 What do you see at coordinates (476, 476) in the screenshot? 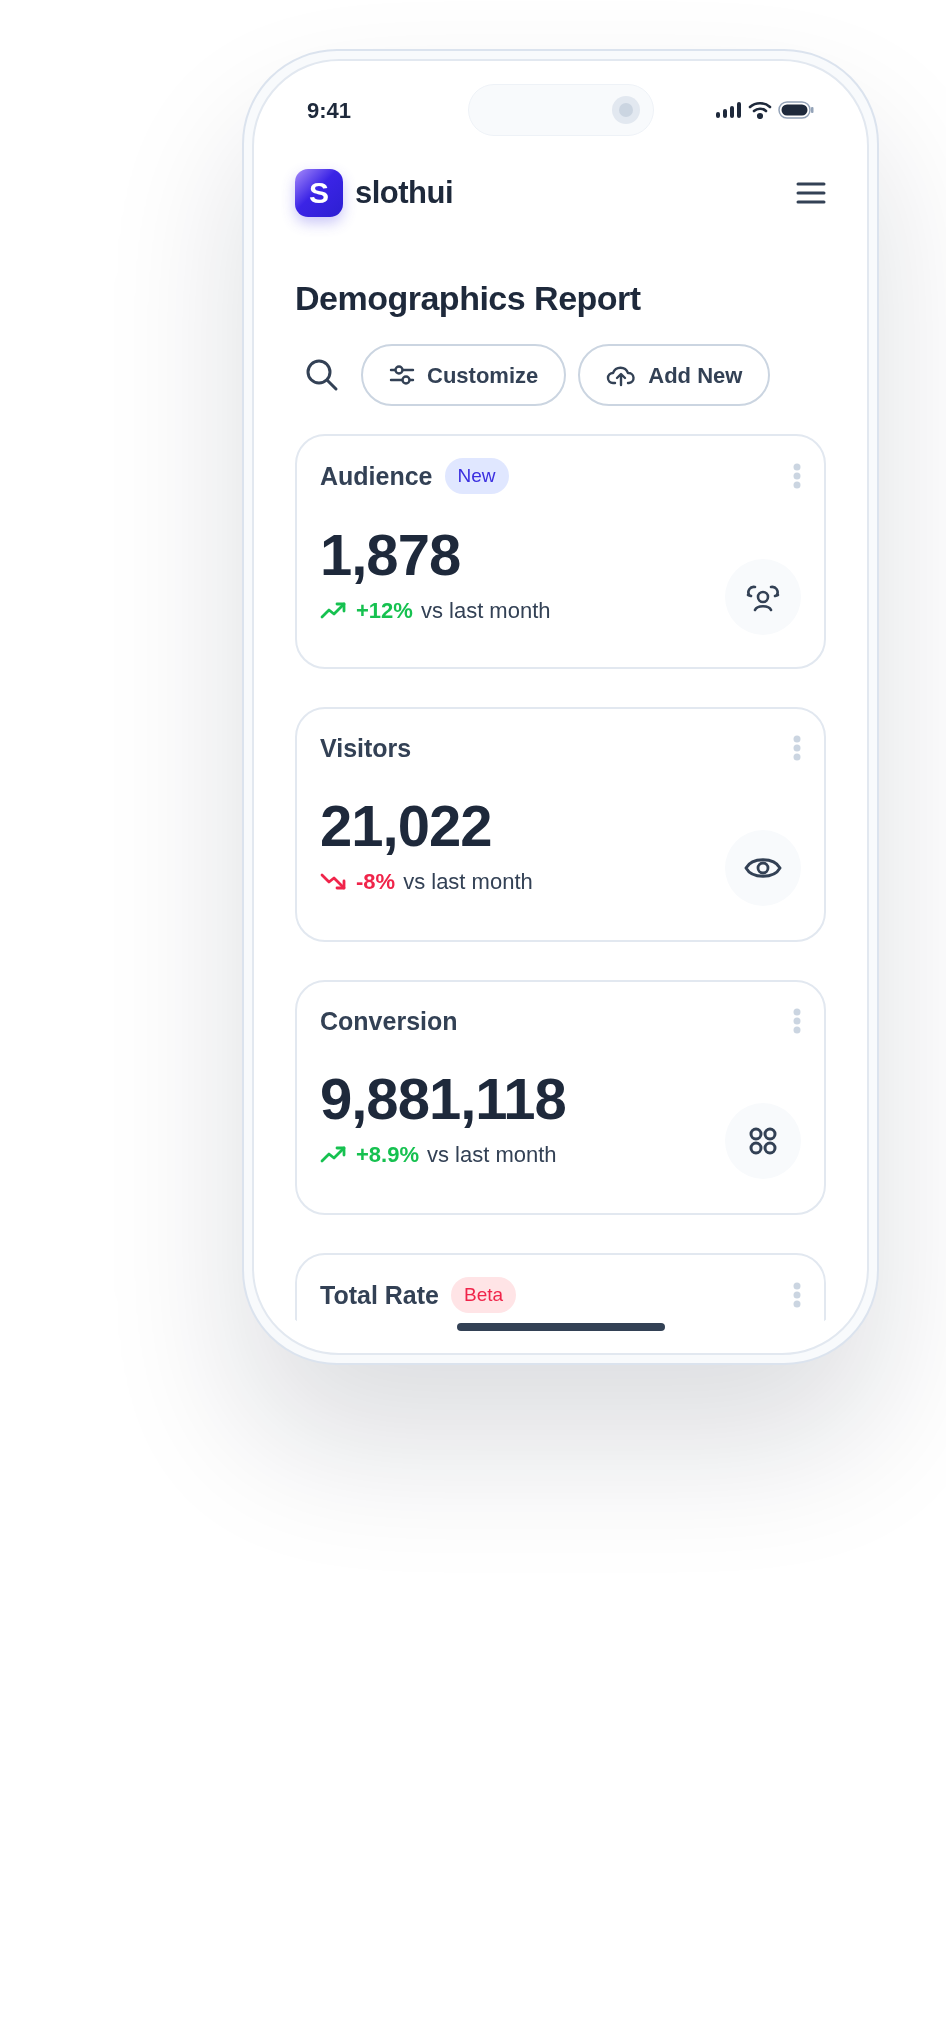
I see `status-badge: New` at bounding box center [476, 476].